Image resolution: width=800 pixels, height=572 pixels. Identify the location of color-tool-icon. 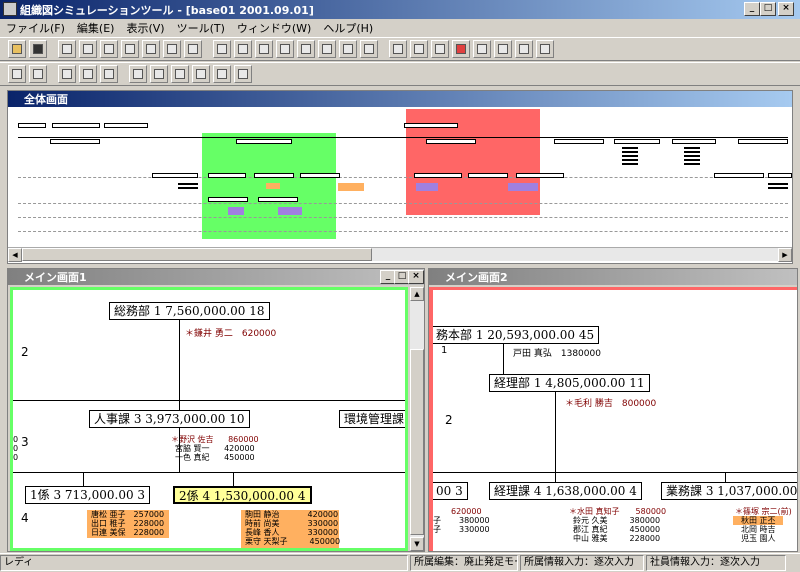
(461, 49).